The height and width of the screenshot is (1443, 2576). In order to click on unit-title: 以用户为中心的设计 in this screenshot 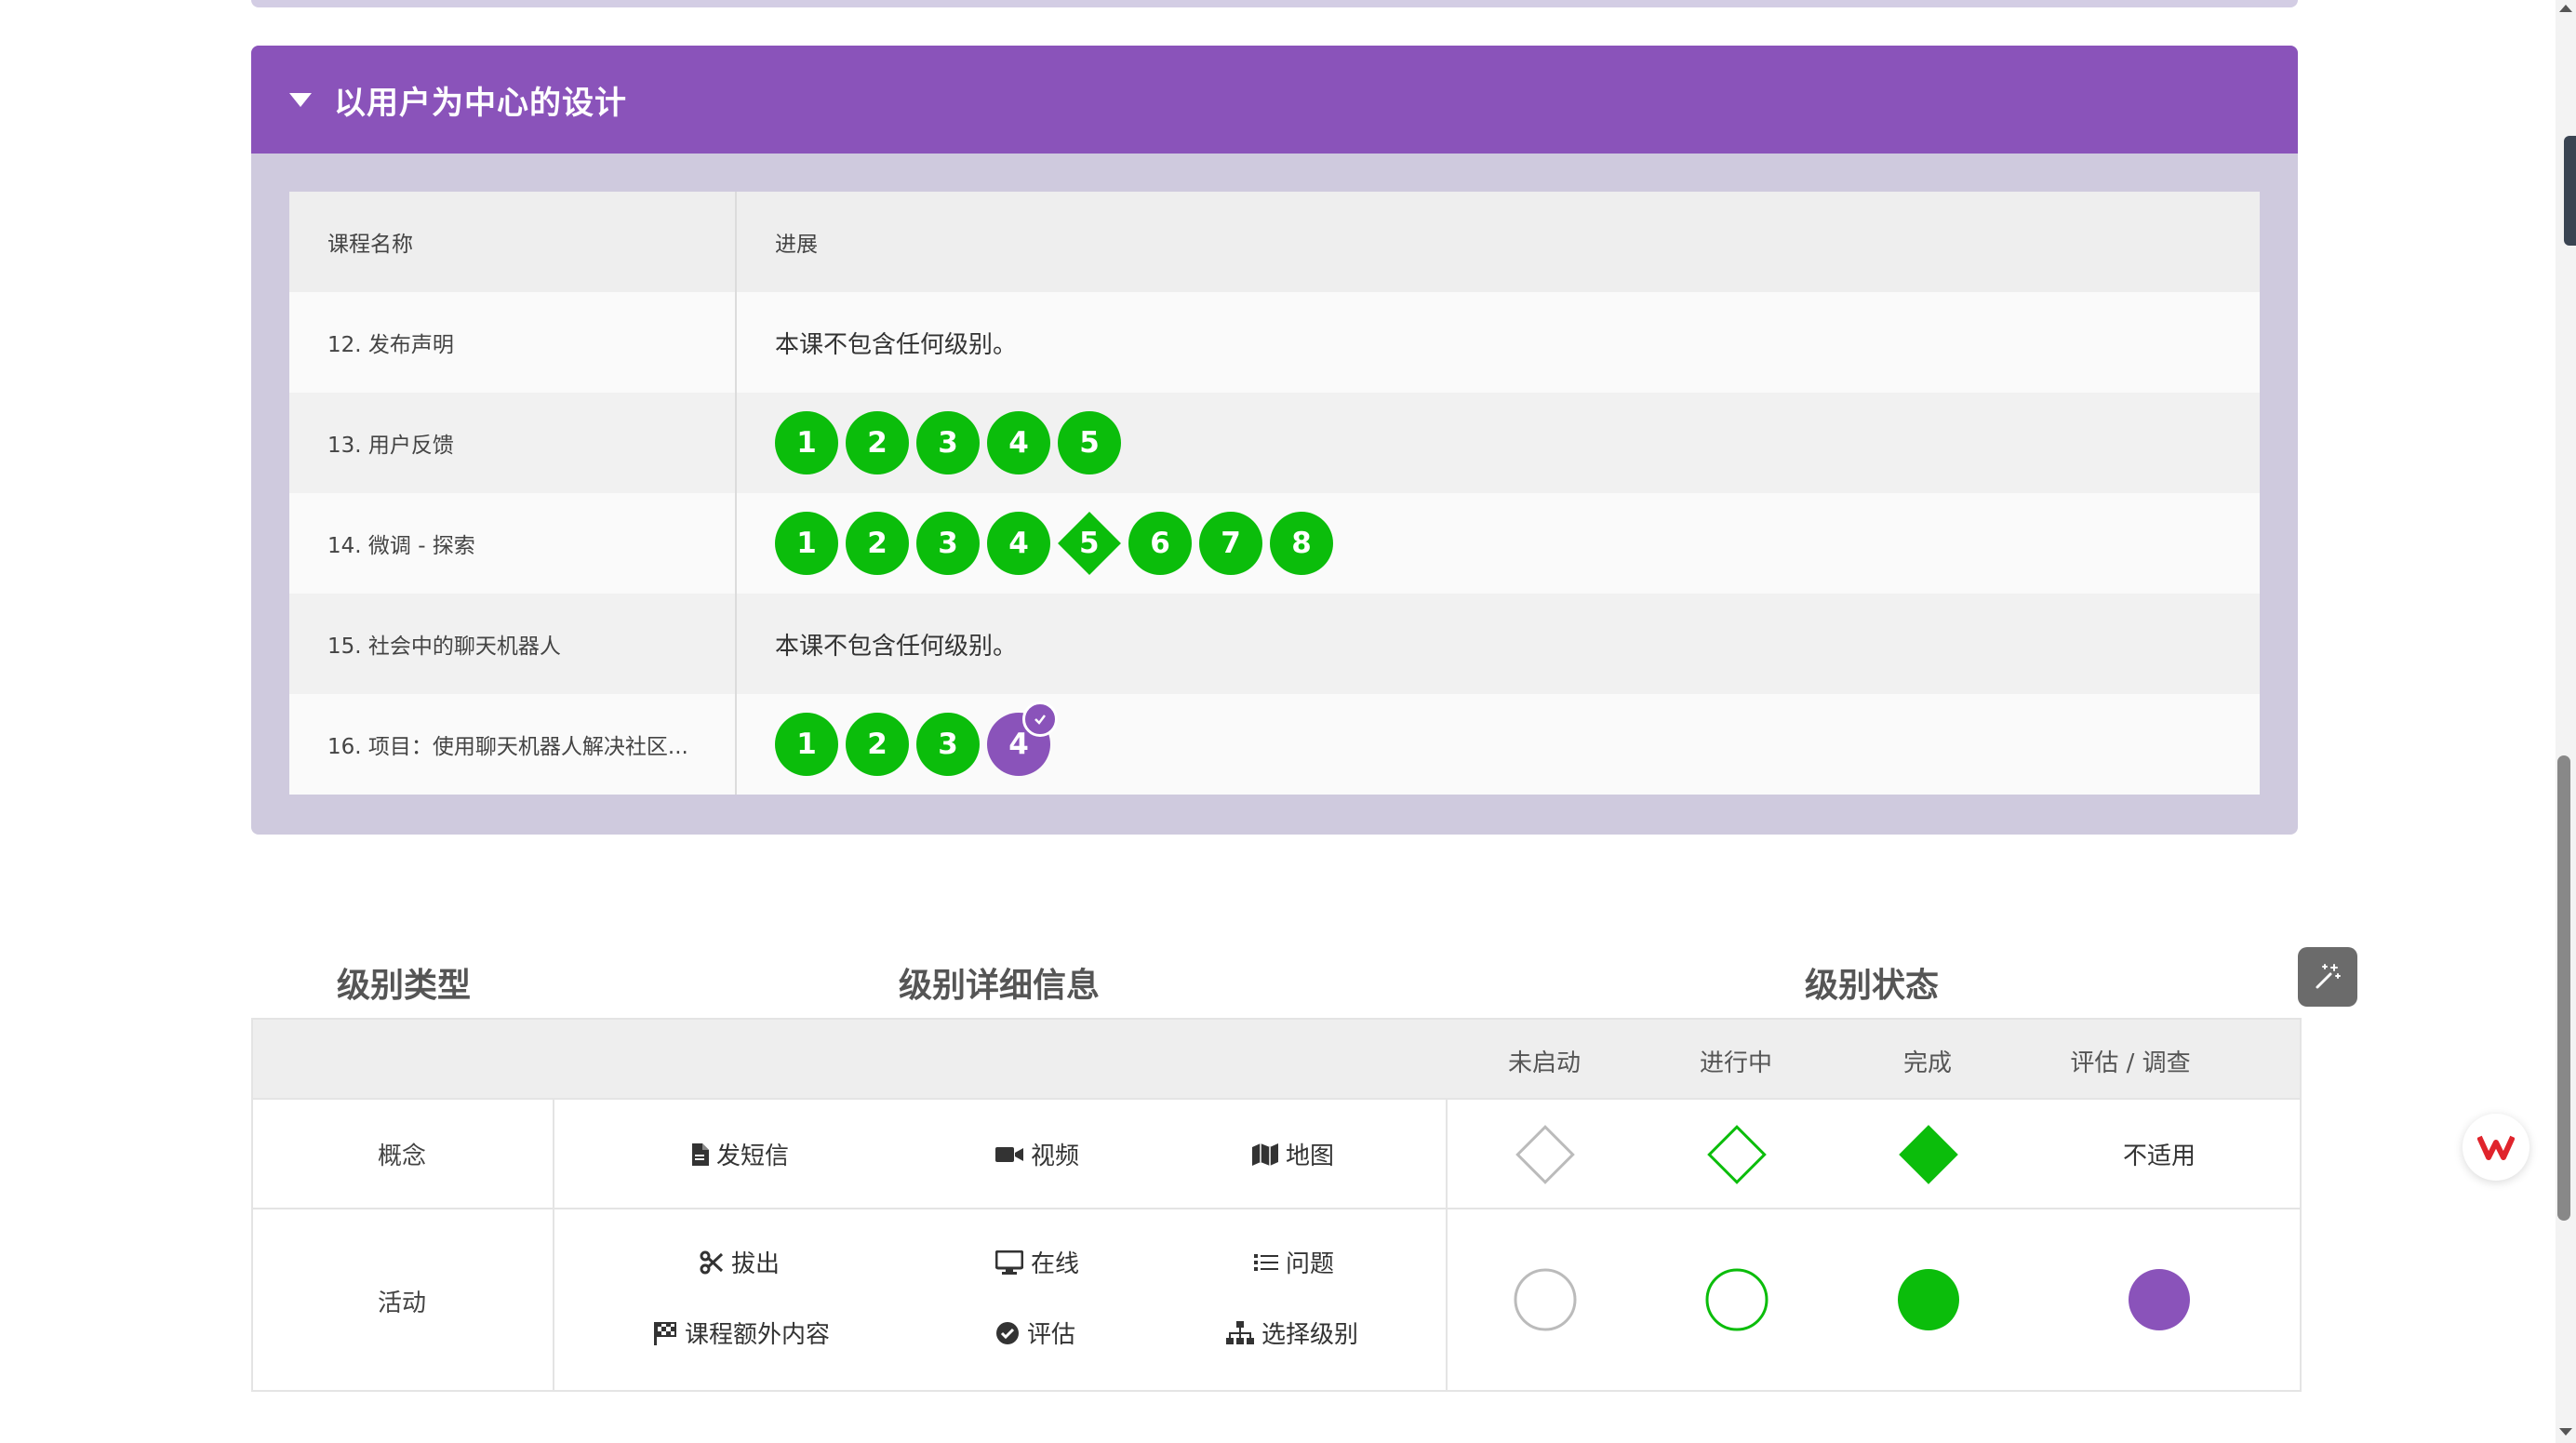, I will do `click(480, 103)`.